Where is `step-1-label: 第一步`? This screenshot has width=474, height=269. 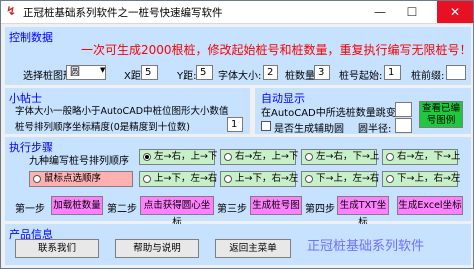 step-1-label: 第一步 is located at coordinates (30, 209).